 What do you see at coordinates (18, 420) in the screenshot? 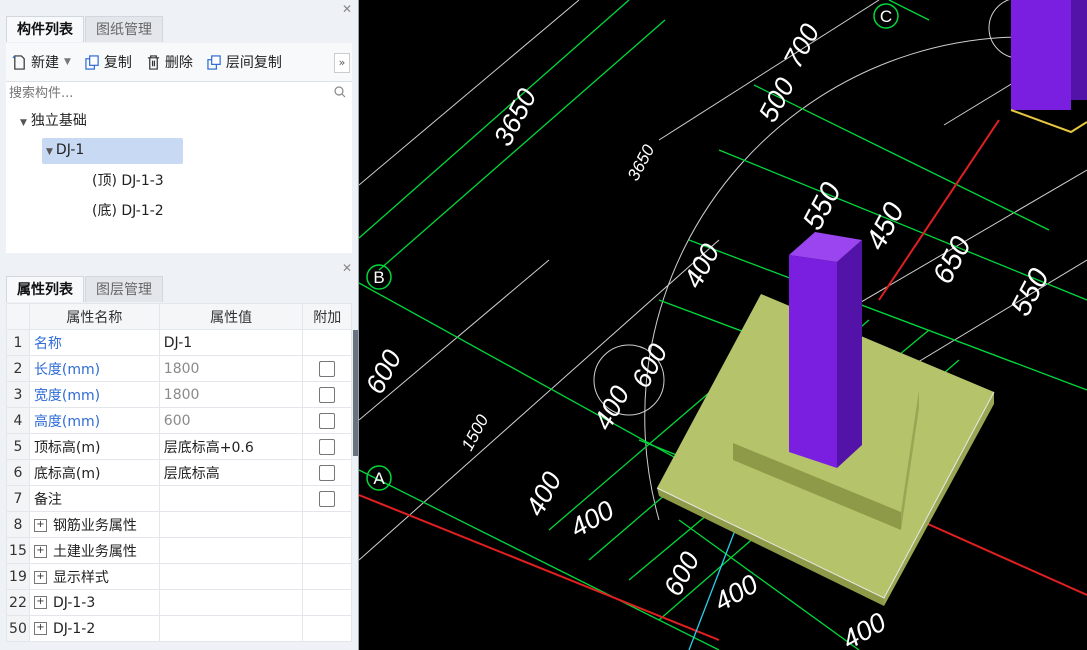
I see `row-index: 4` at bounding box center [18, 420].